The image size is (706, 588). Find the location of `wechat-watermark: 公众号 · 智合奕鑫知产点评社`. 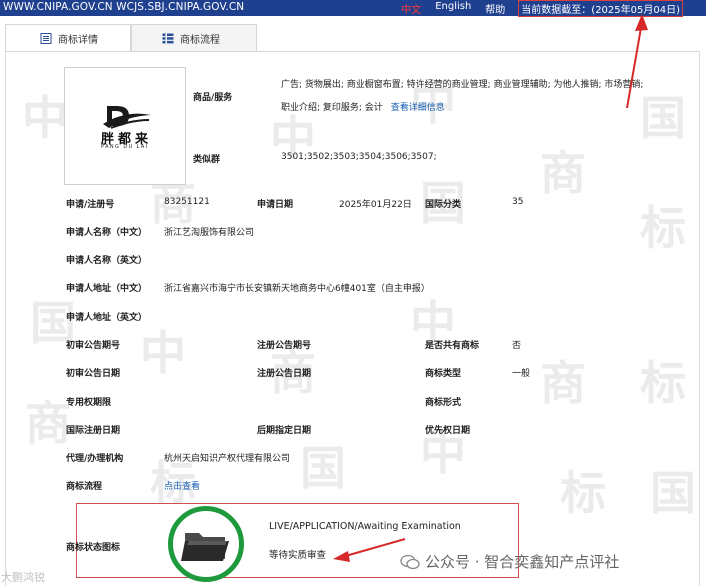

wechat-watermark: 公众号 · 智合奕鑫知产点评社 is located at coordinates (509, 561).